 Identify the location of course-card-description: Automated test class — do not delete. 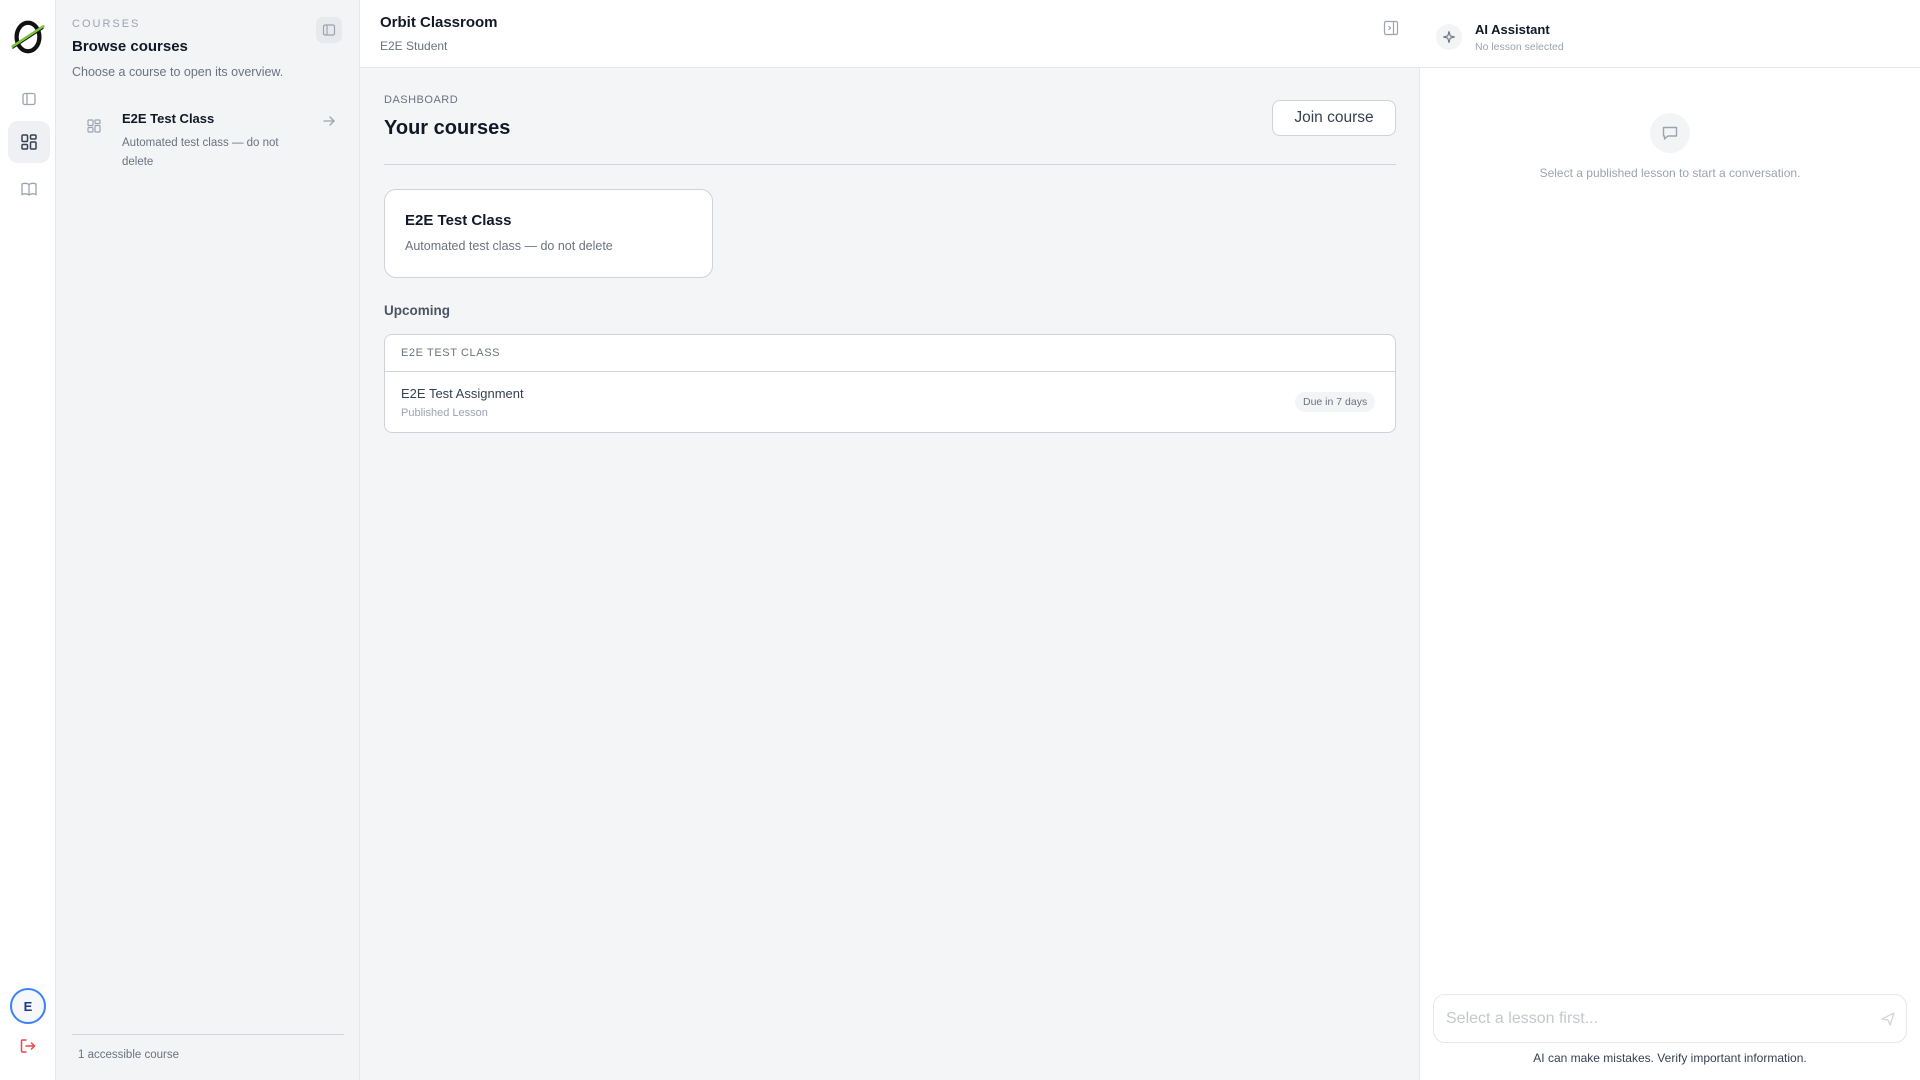
(509, 246).